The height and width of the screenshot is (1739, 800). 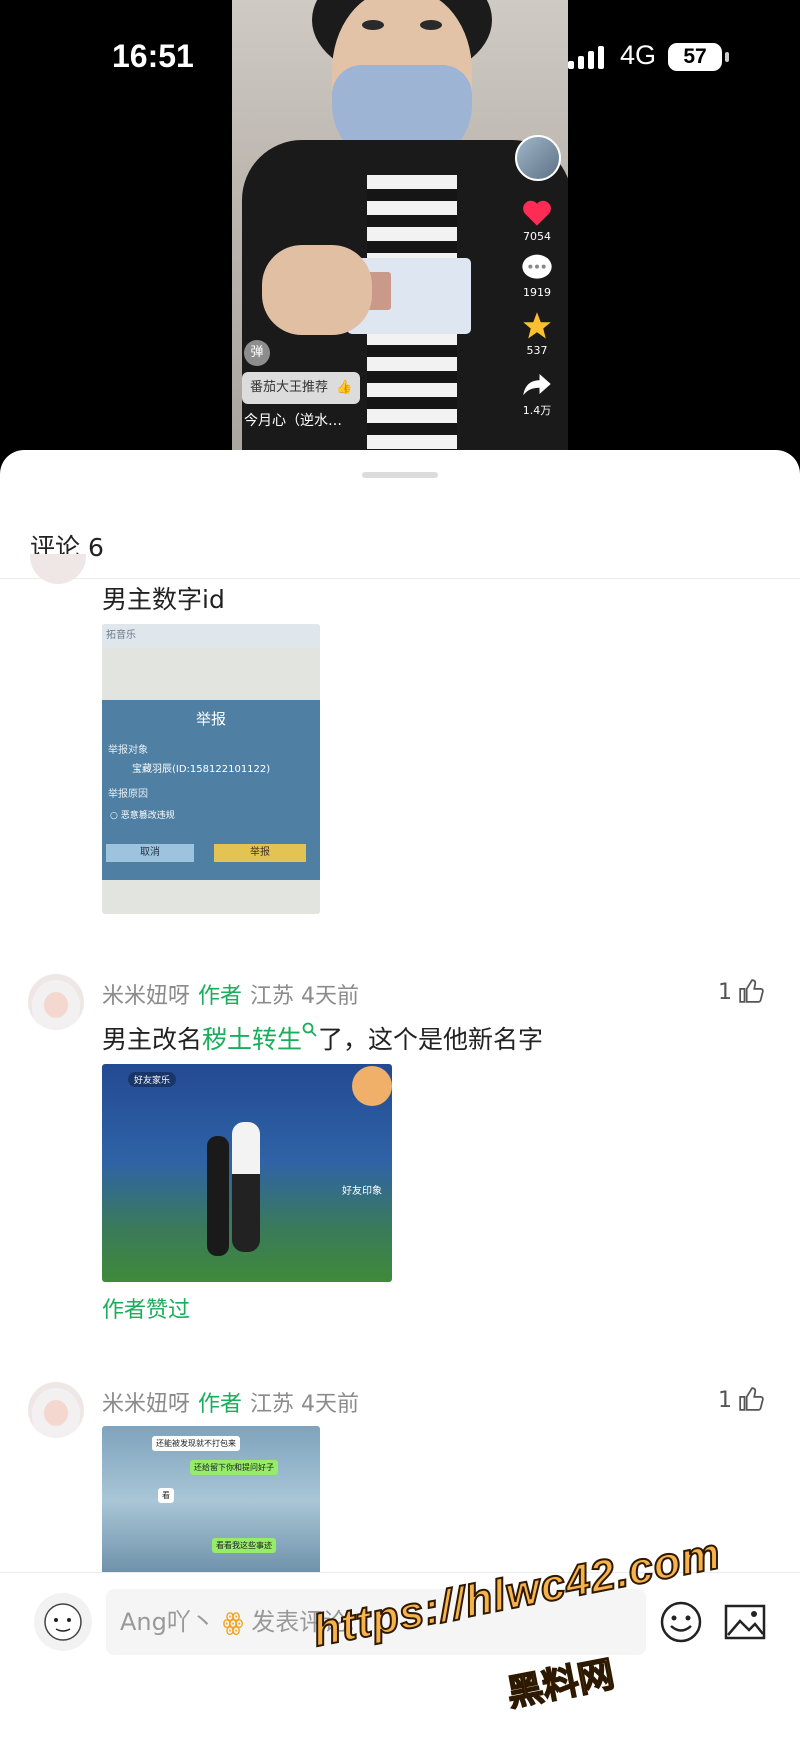 I want to click on comment-image: 还能被发现就不打包来 还给留下你和提问好子 看 看看我这些事迹, so click(x=211, y=1501).